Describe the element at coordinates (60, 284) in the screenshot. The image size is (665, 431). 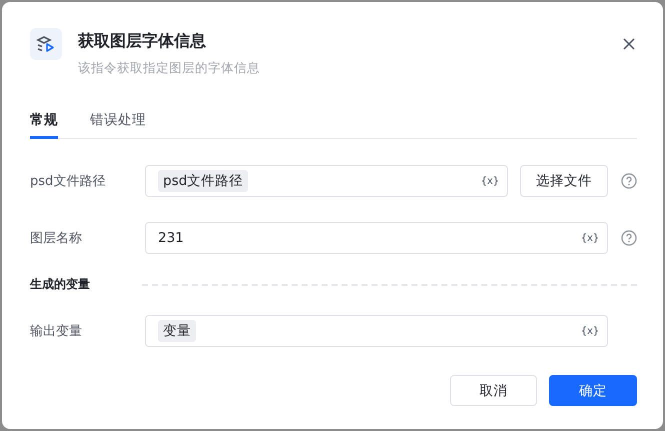
I see `section-title: 生成的变量` at that location.